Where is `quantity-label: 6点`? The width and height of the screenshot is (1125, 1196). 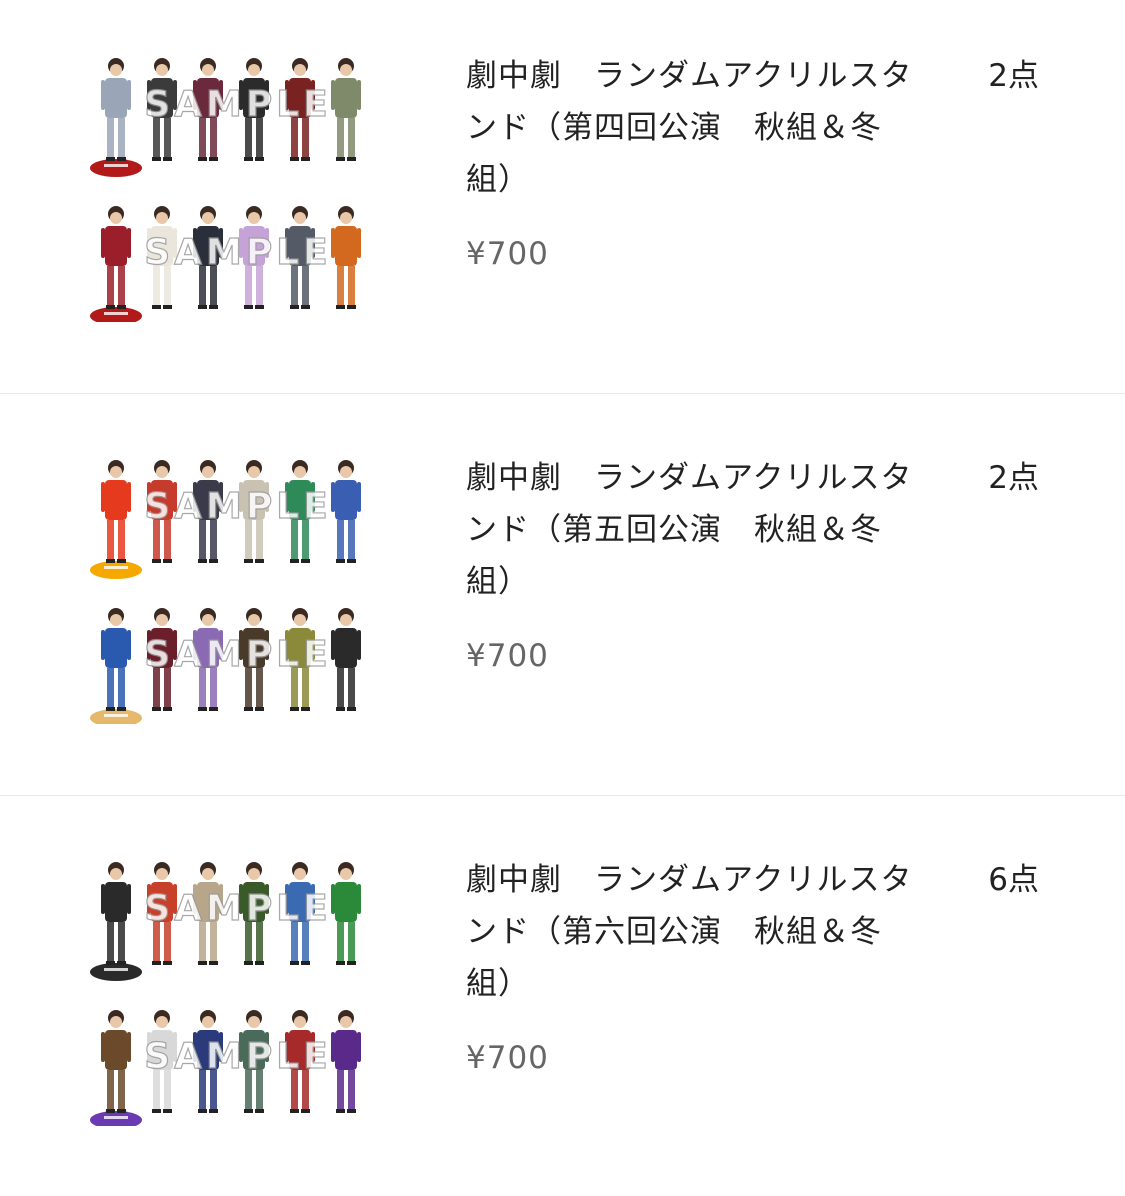
quantity-label: 6点 is located at coordinates (1013, 880).